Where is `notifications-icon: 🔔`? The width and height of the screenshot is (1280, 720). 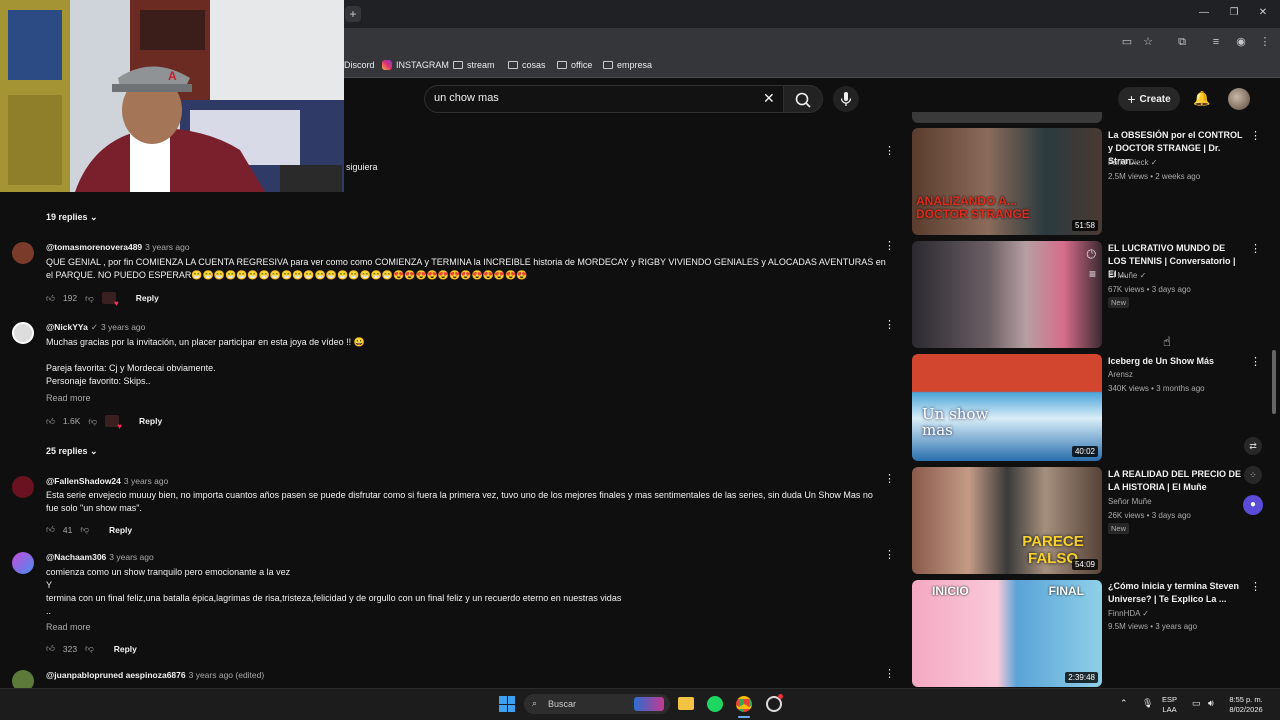
notifications-icon: 🔔 is located at coordinates (1201, 98).